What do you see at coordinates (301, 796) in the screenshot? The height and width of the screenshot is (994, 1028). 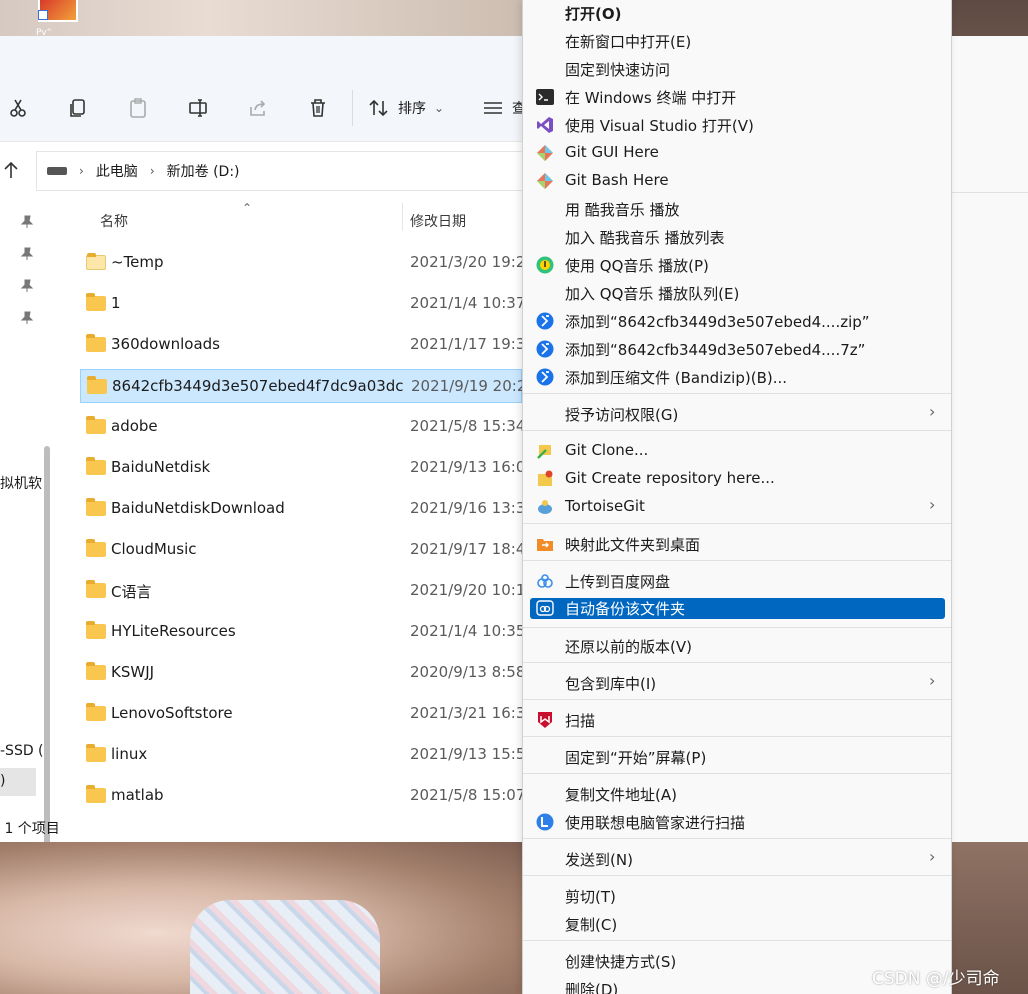 I see `file-row: matlab 2021/5/8 15:07` at bounding box center [301, 796].